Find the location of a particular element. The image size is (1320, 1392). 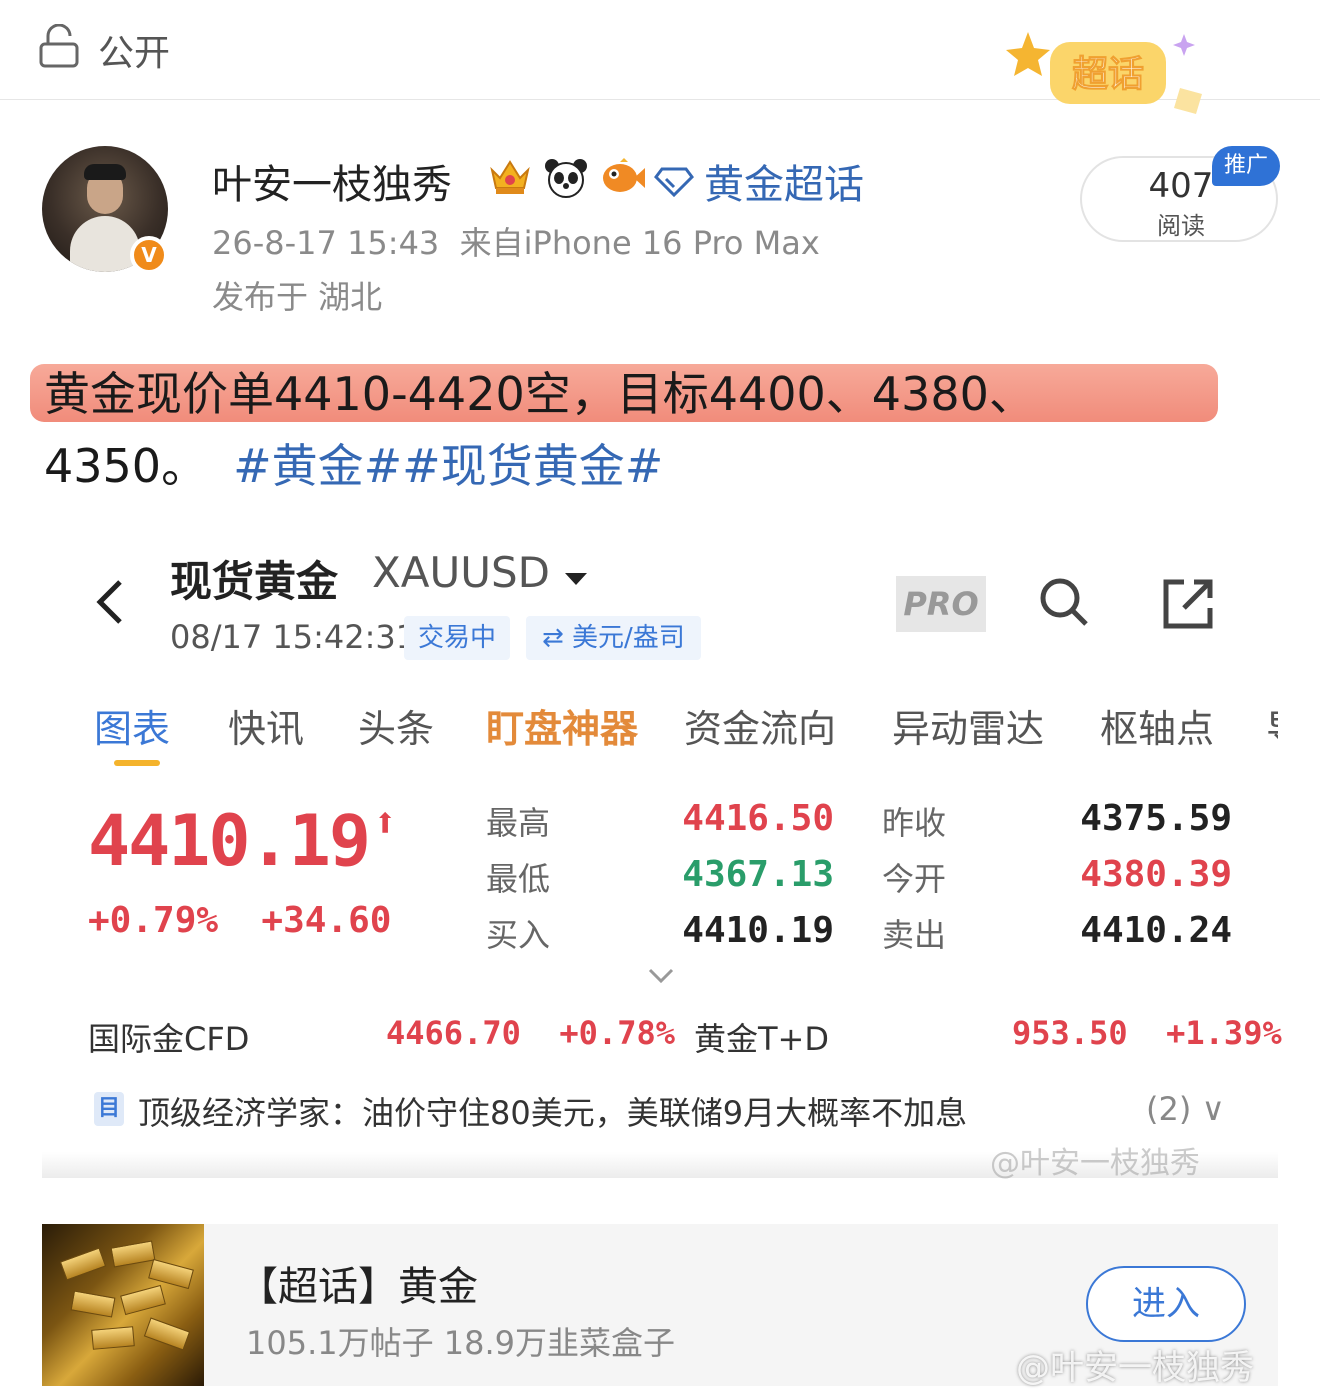

currency-chip: ⇄ 美元/盎司 is located at coordinates (613, 638).